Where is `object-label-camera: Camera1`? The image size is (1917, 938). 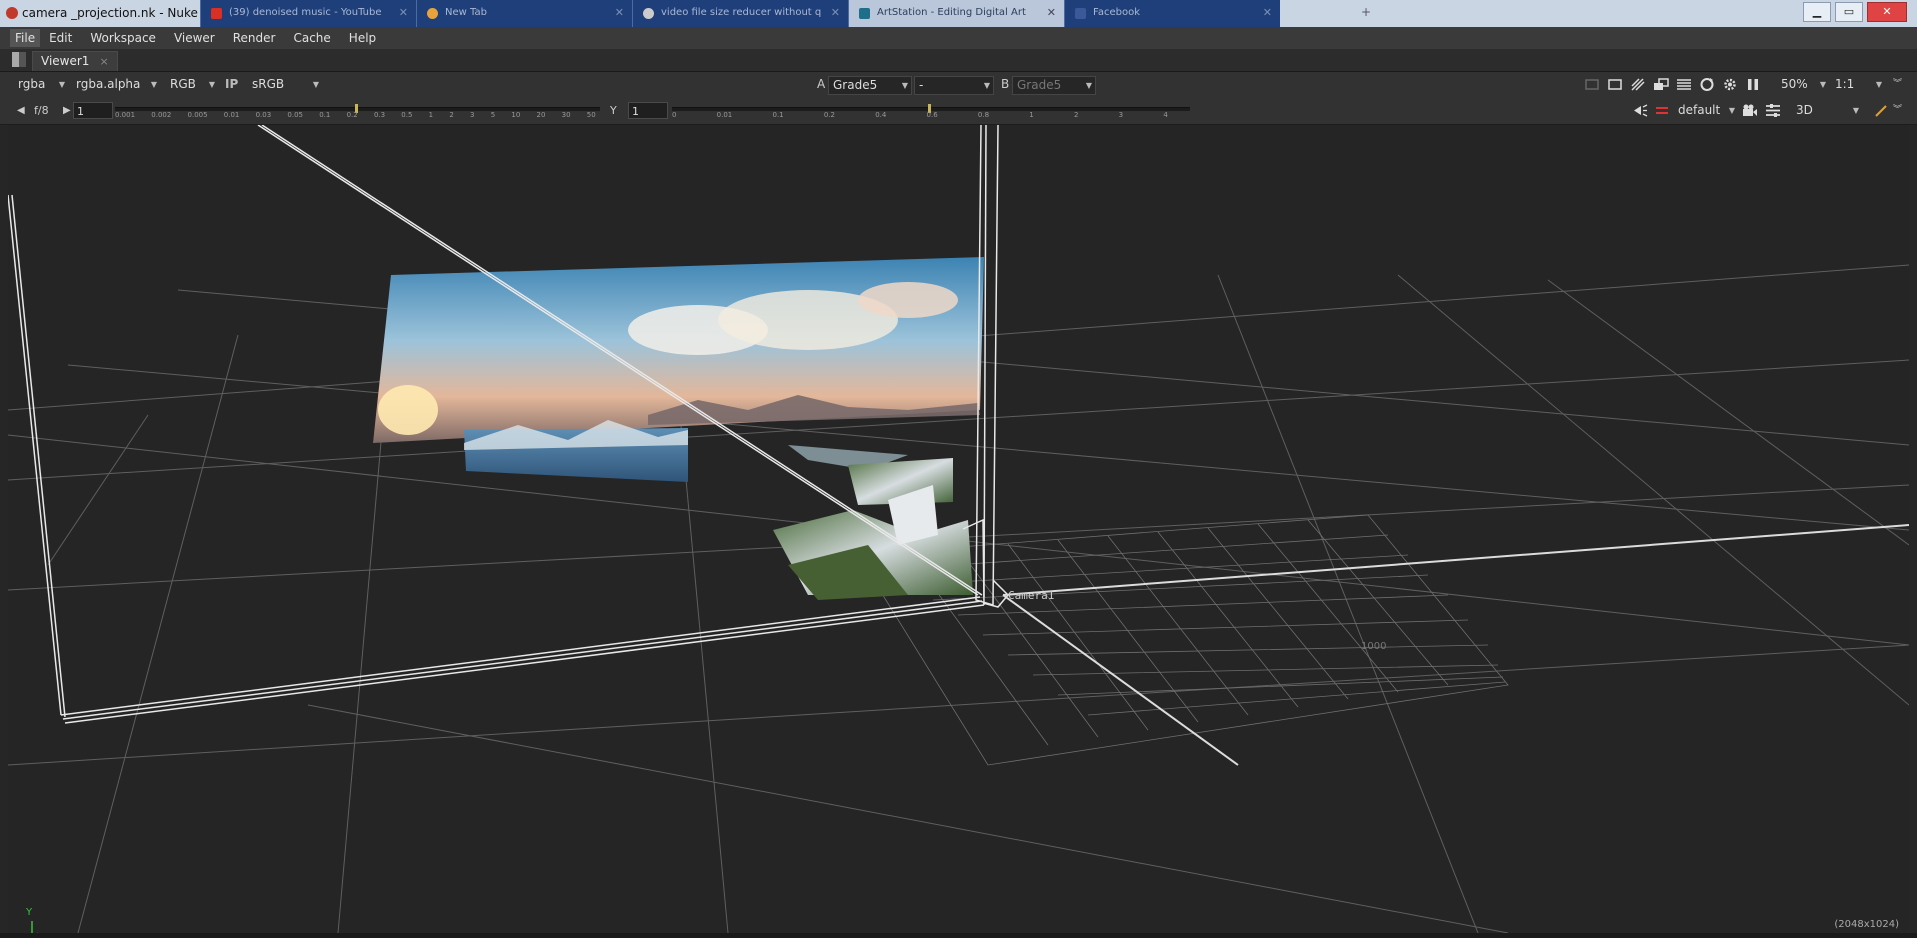 object-label-camera: Camera1 is located at coordinates (1031, 595).